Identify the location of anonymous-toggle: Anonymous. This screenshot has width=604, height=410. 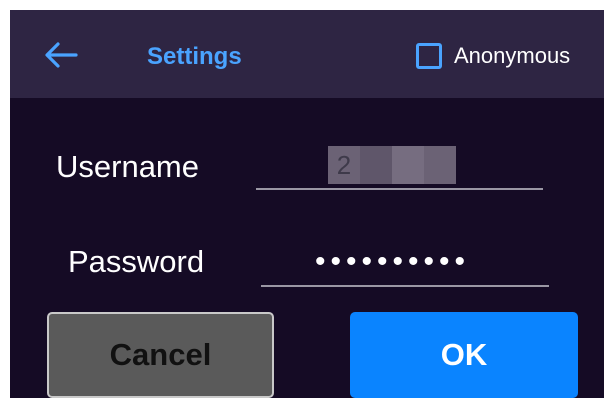
(493, 56).